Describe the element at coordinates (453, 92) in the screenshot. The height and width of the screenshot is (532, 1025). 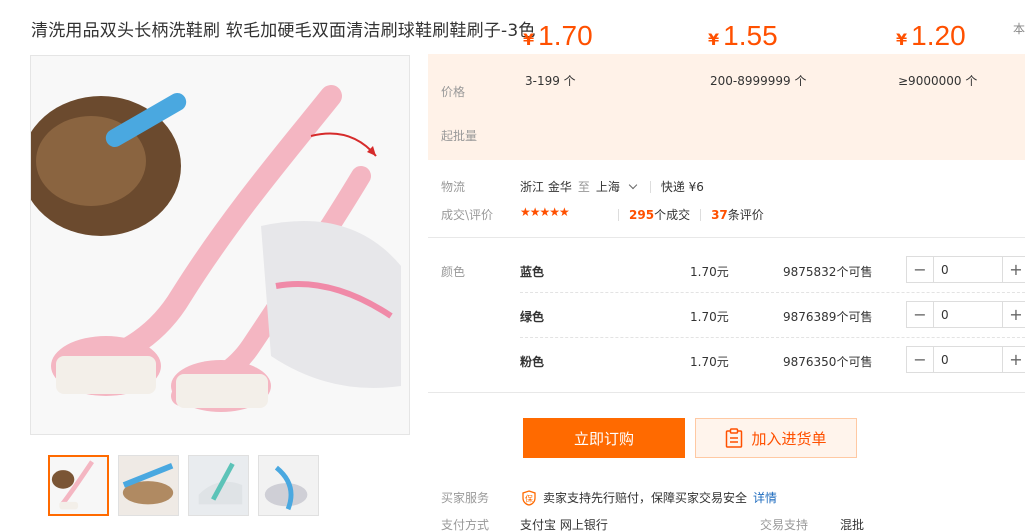
I see `price-label: 价格` at that location.